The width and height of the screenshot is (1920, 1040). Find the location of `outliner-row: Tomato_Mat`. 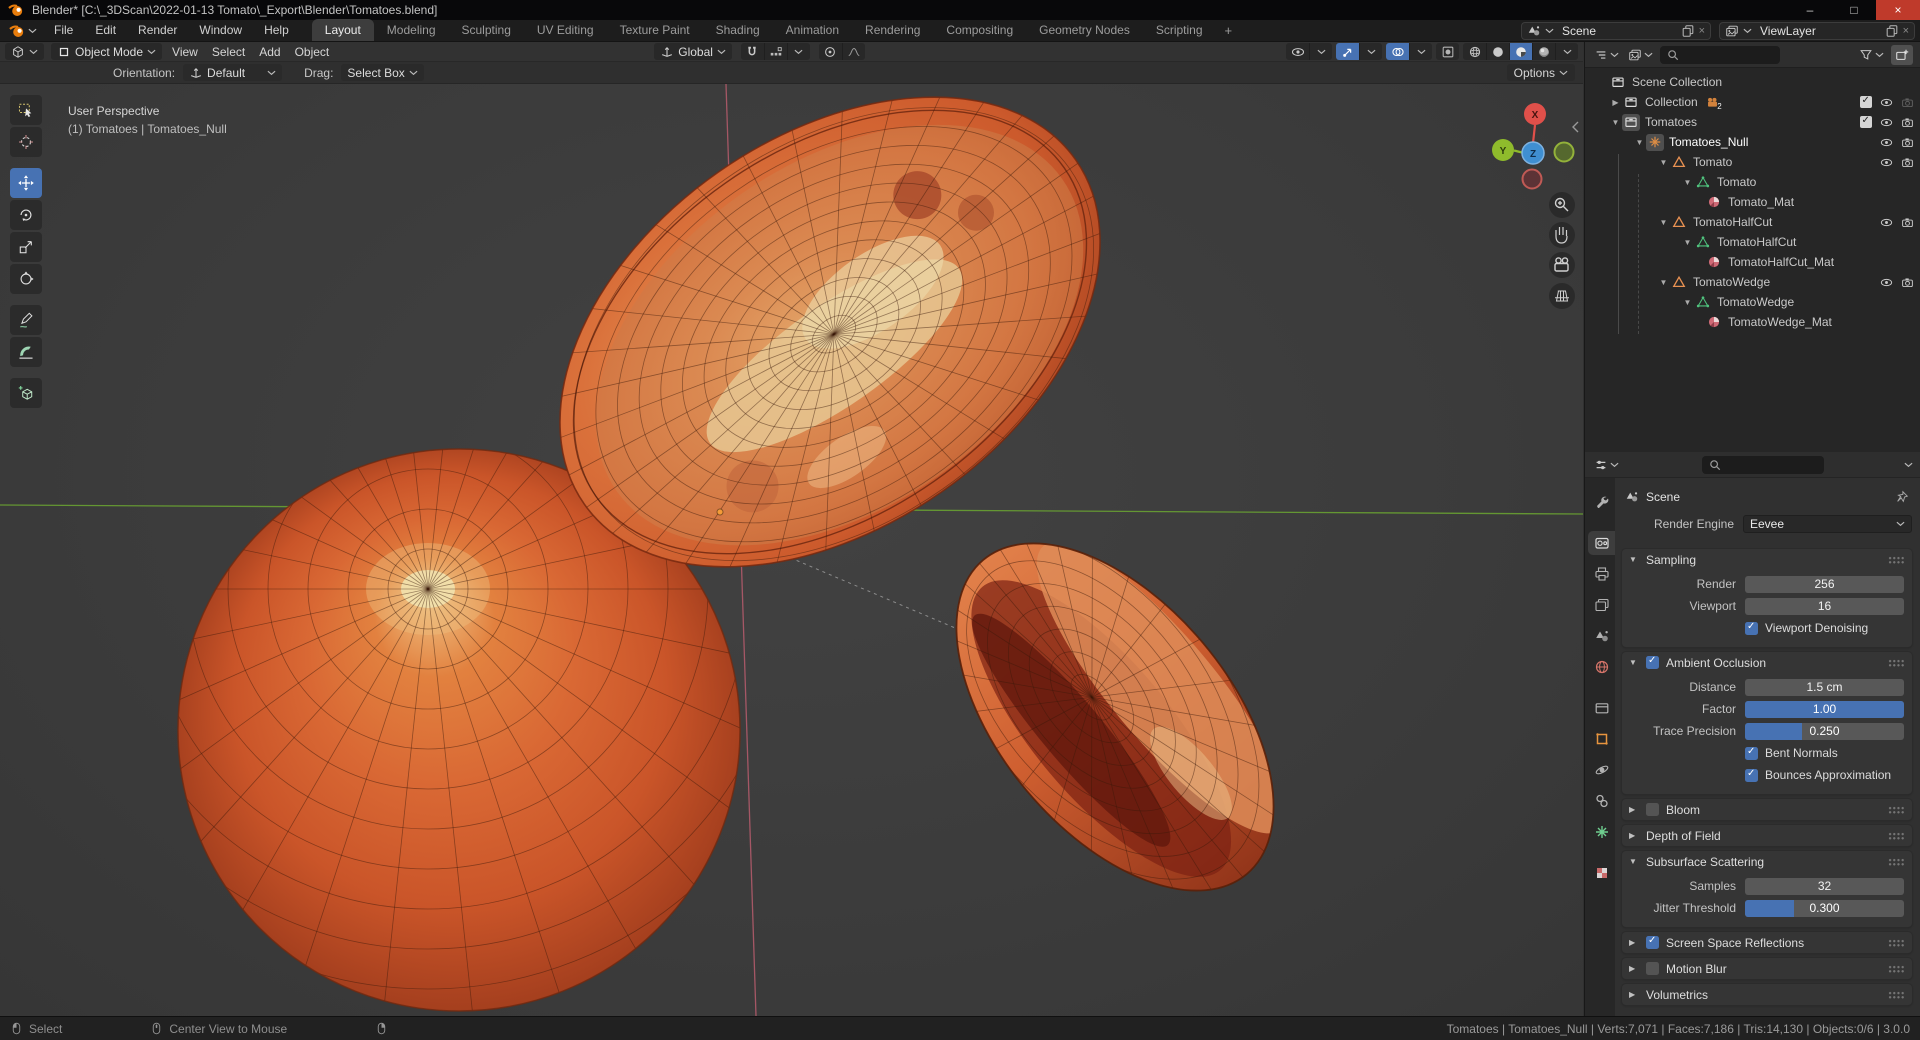

outliner-row: Tomato_Mat is located at coordinates (1752, 202).